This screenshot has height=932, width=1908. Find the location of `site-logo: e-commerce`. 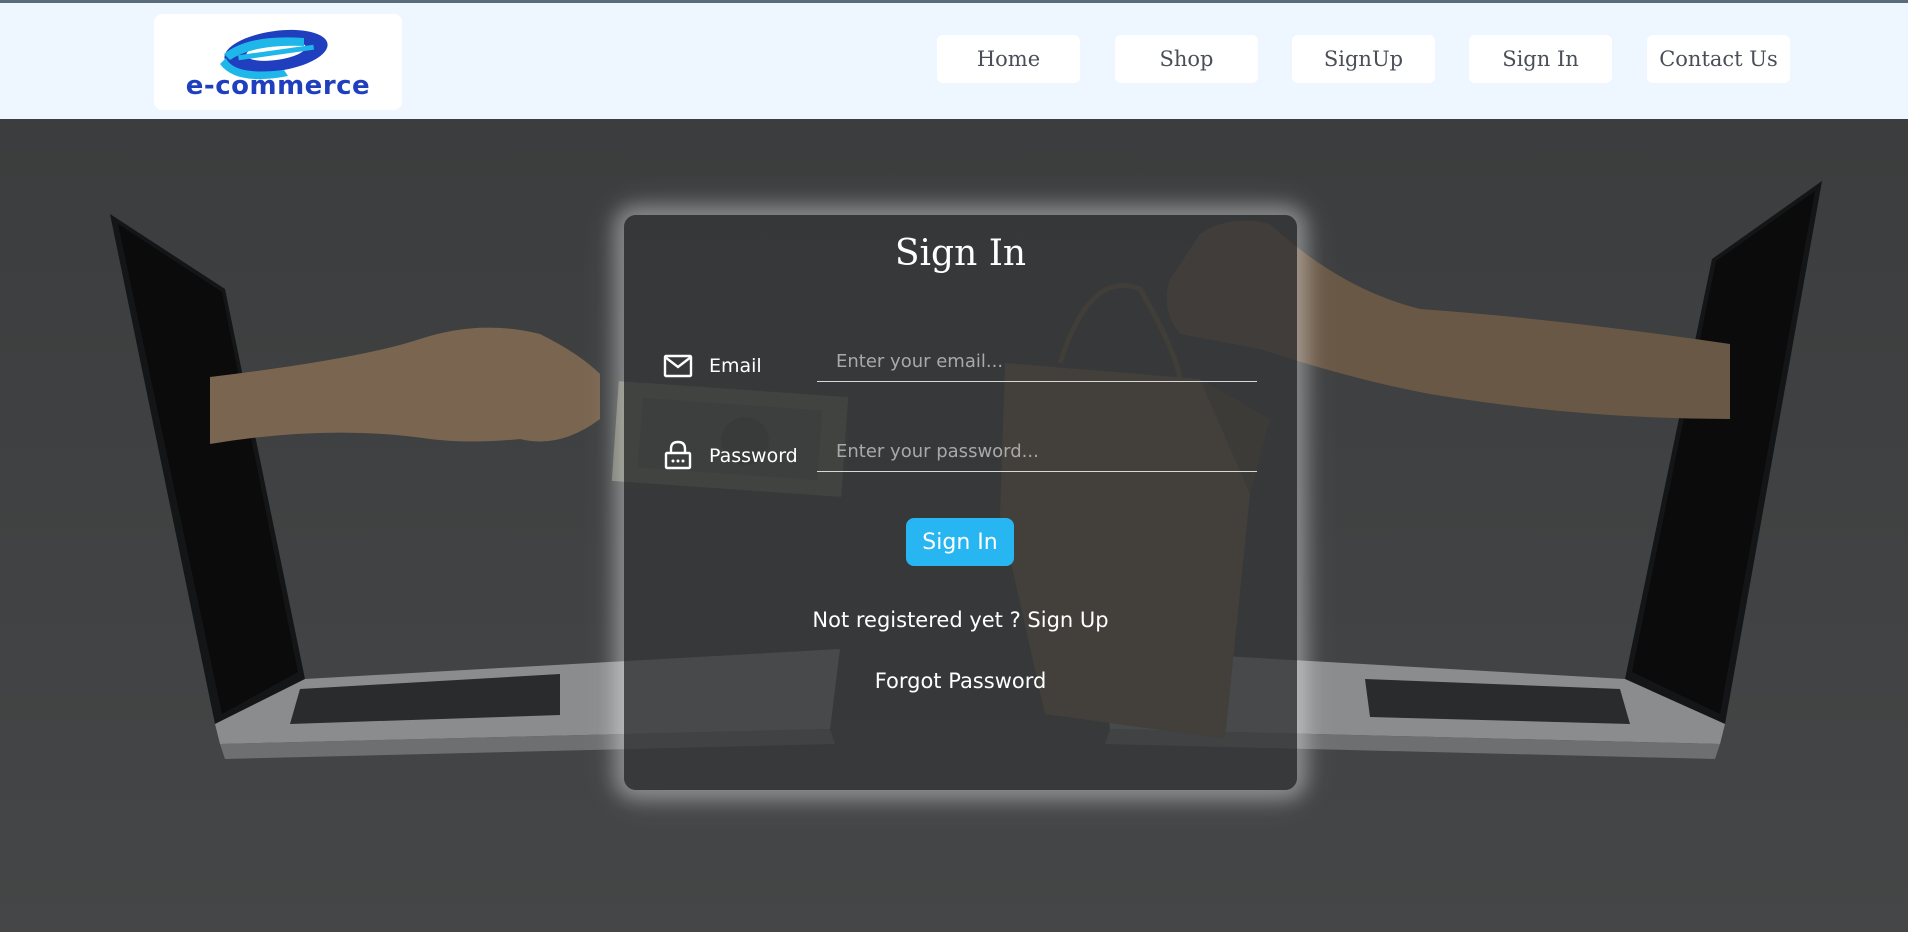

site-logo: e-commerce is located at coordinates (278, 62).